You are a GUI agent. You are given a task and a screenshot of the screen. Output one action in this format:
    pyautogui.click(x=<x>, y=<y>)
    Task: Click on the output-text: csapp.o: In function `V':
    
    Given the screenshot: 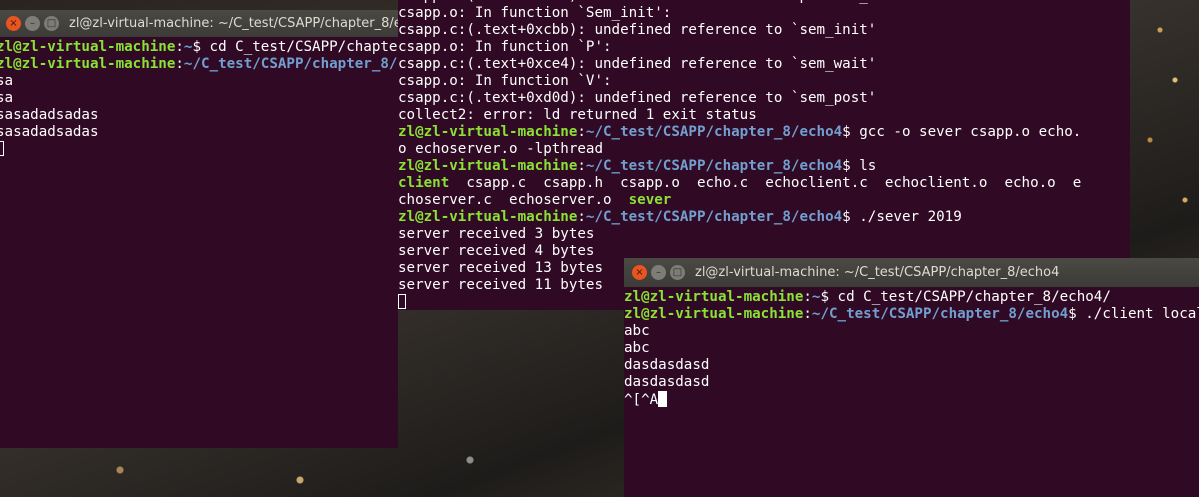 What is the action you would take?
    pyautogui.click(x=505, y=81)
    